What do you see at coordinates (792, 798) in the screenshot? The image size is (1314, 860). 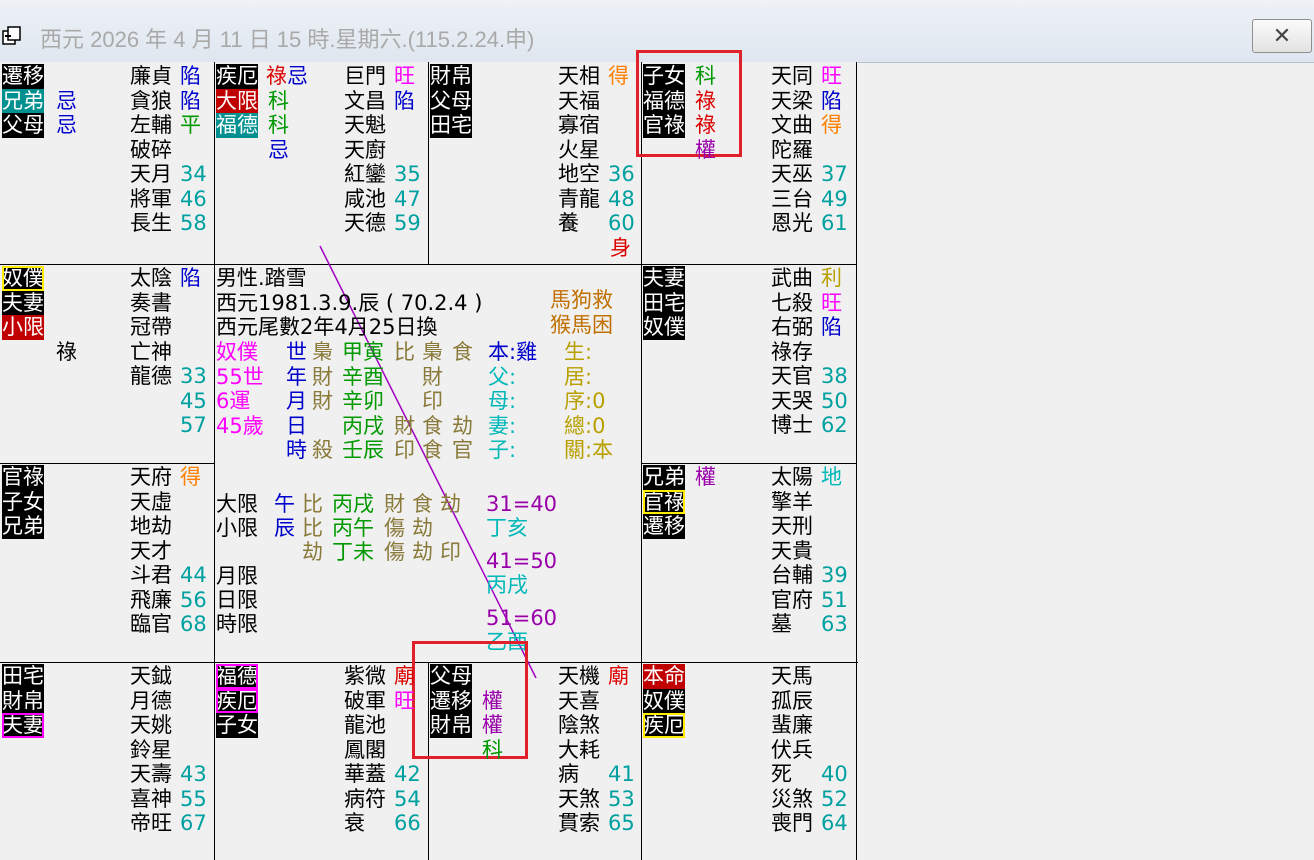 I see `star-name: 災煞` at bounding box center [792, 798].